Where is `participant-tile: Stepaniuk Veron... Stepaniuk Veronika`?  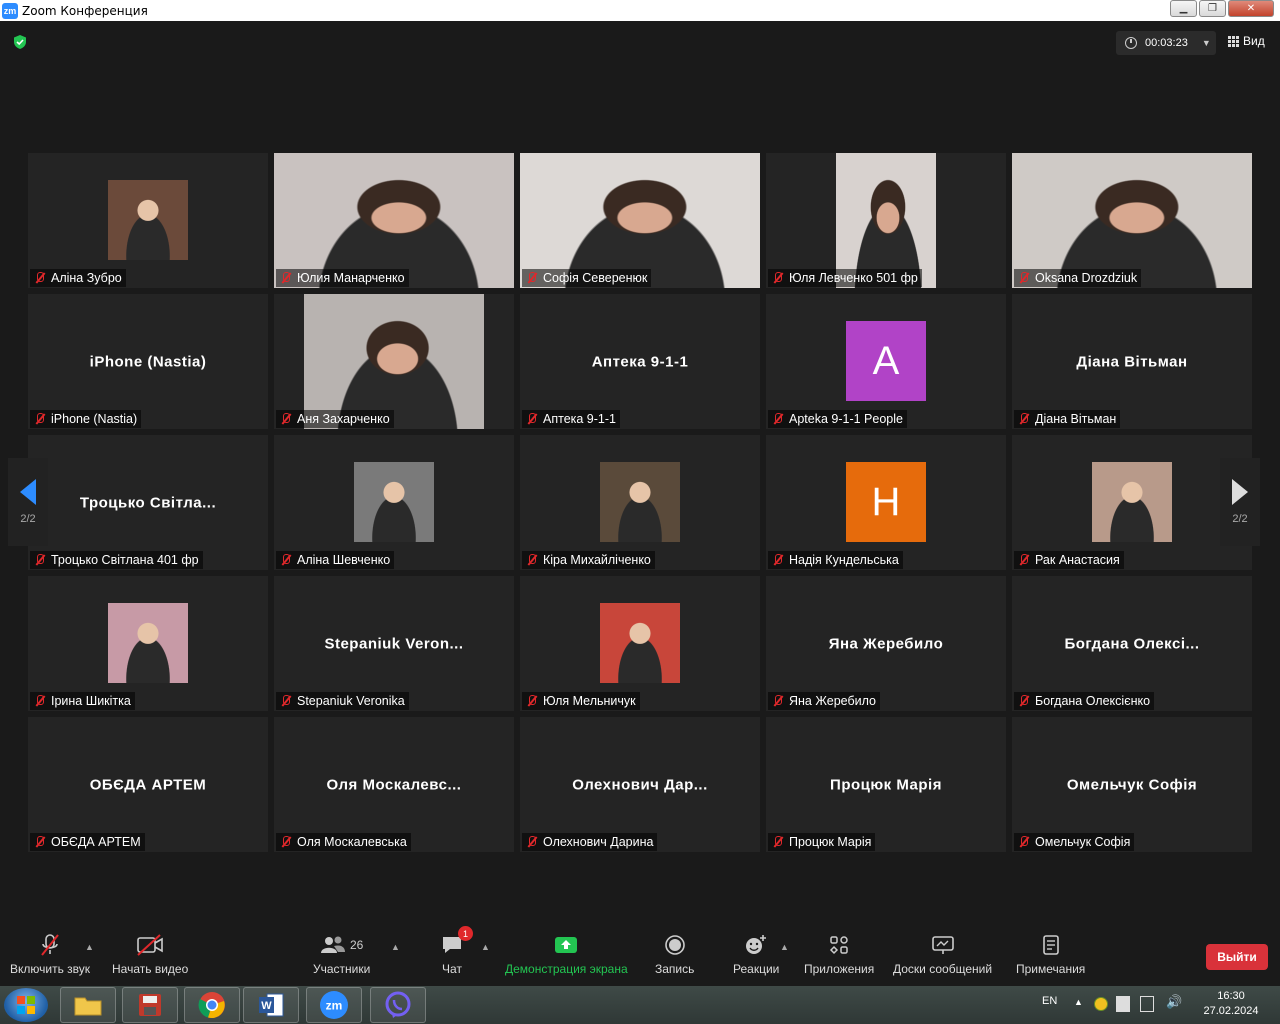
participant-tile: Stepaniuk Veron... Stepaniuk Veronika is located at coordinates (394, 643).